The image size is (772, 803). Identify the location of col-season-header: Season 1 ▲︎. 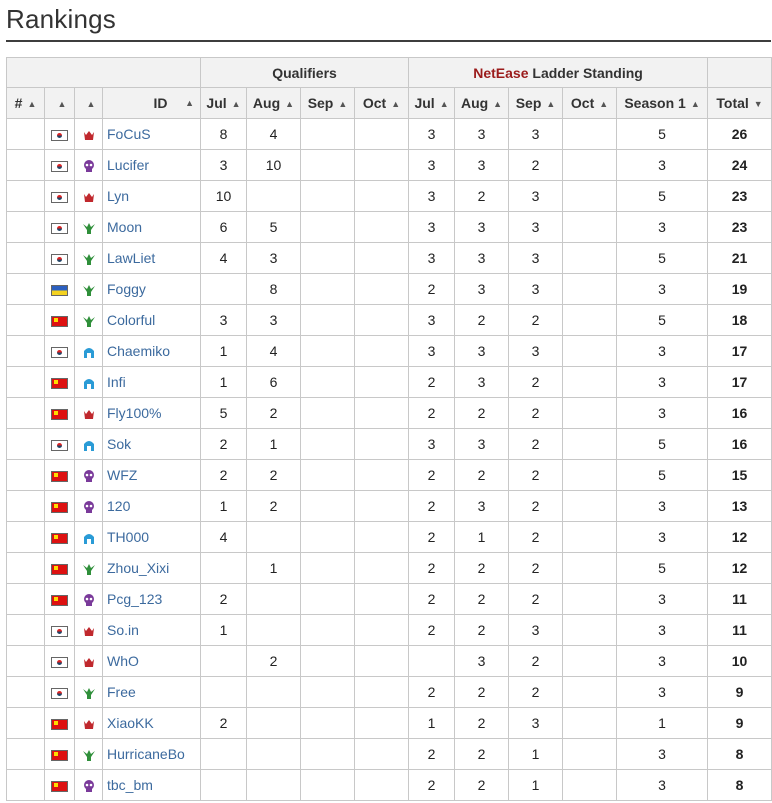
(662, 103).